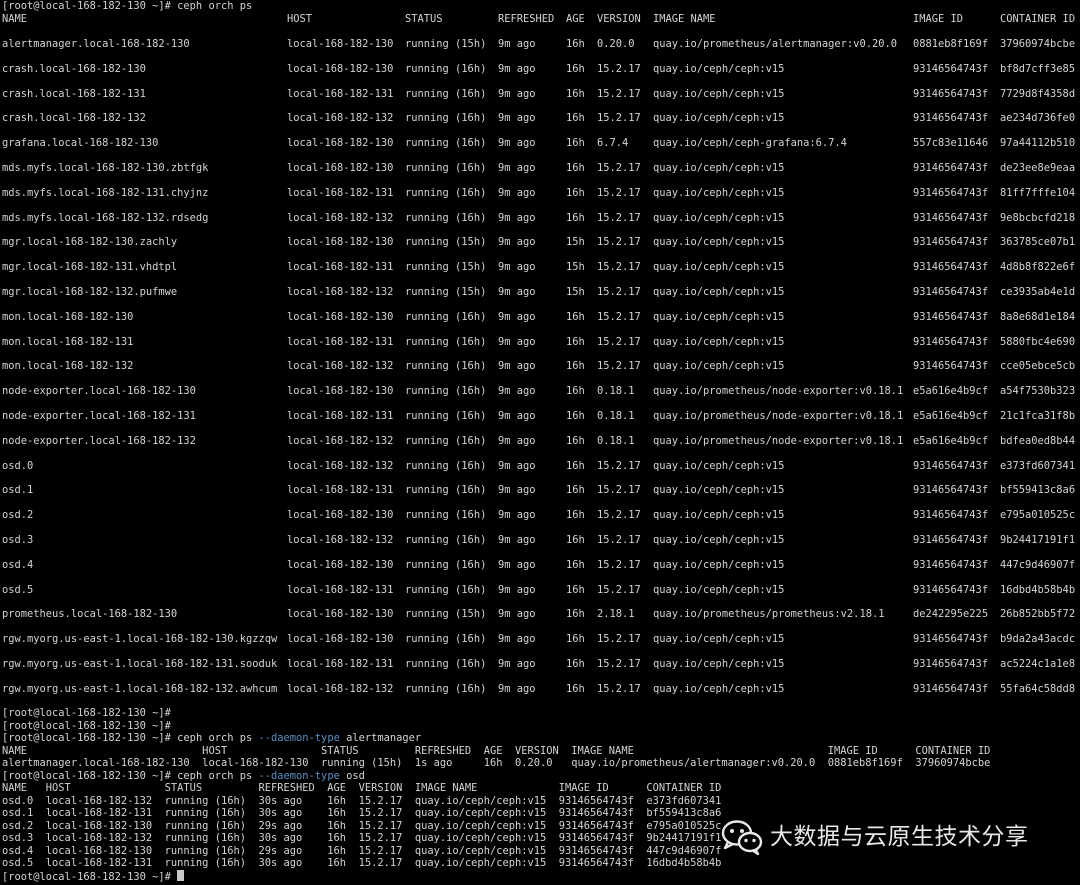 This screenshot has height=885, width=1080. Describe the element at coordinates (1038, 118) in the screenshot. I see `cell-container-id: ae234d736fe0` at that location.